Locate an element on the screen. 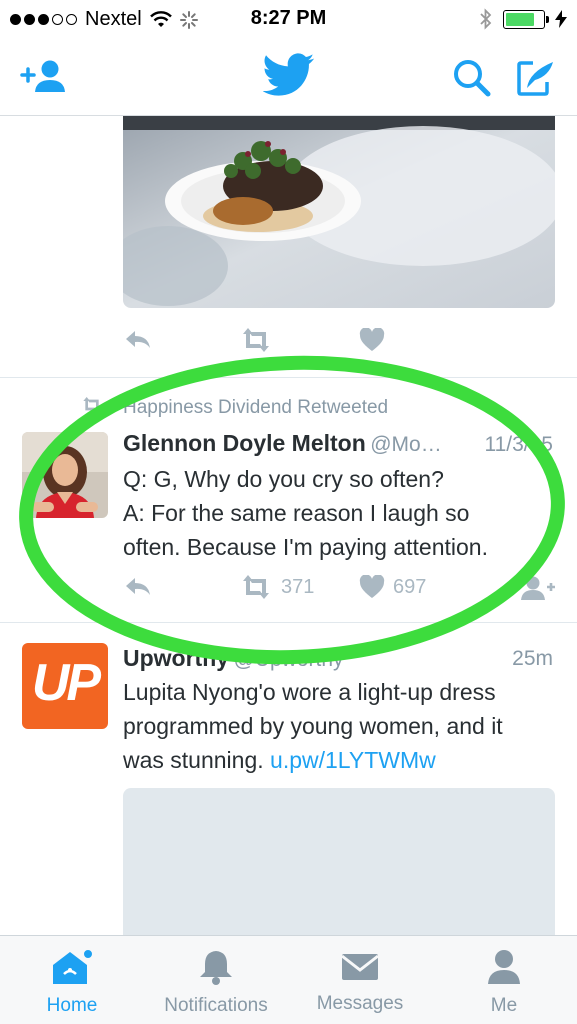 This screenshot has height=1024, width=577. tweet-text-segment: was stunning. is located at coordinates (197, 760).